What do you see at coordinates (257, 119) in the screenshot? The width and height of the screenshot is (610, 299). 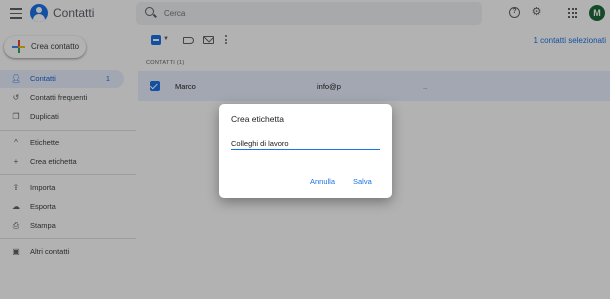 I see `dialog-title: Crea etichetta` at bounding box center [257, 119].